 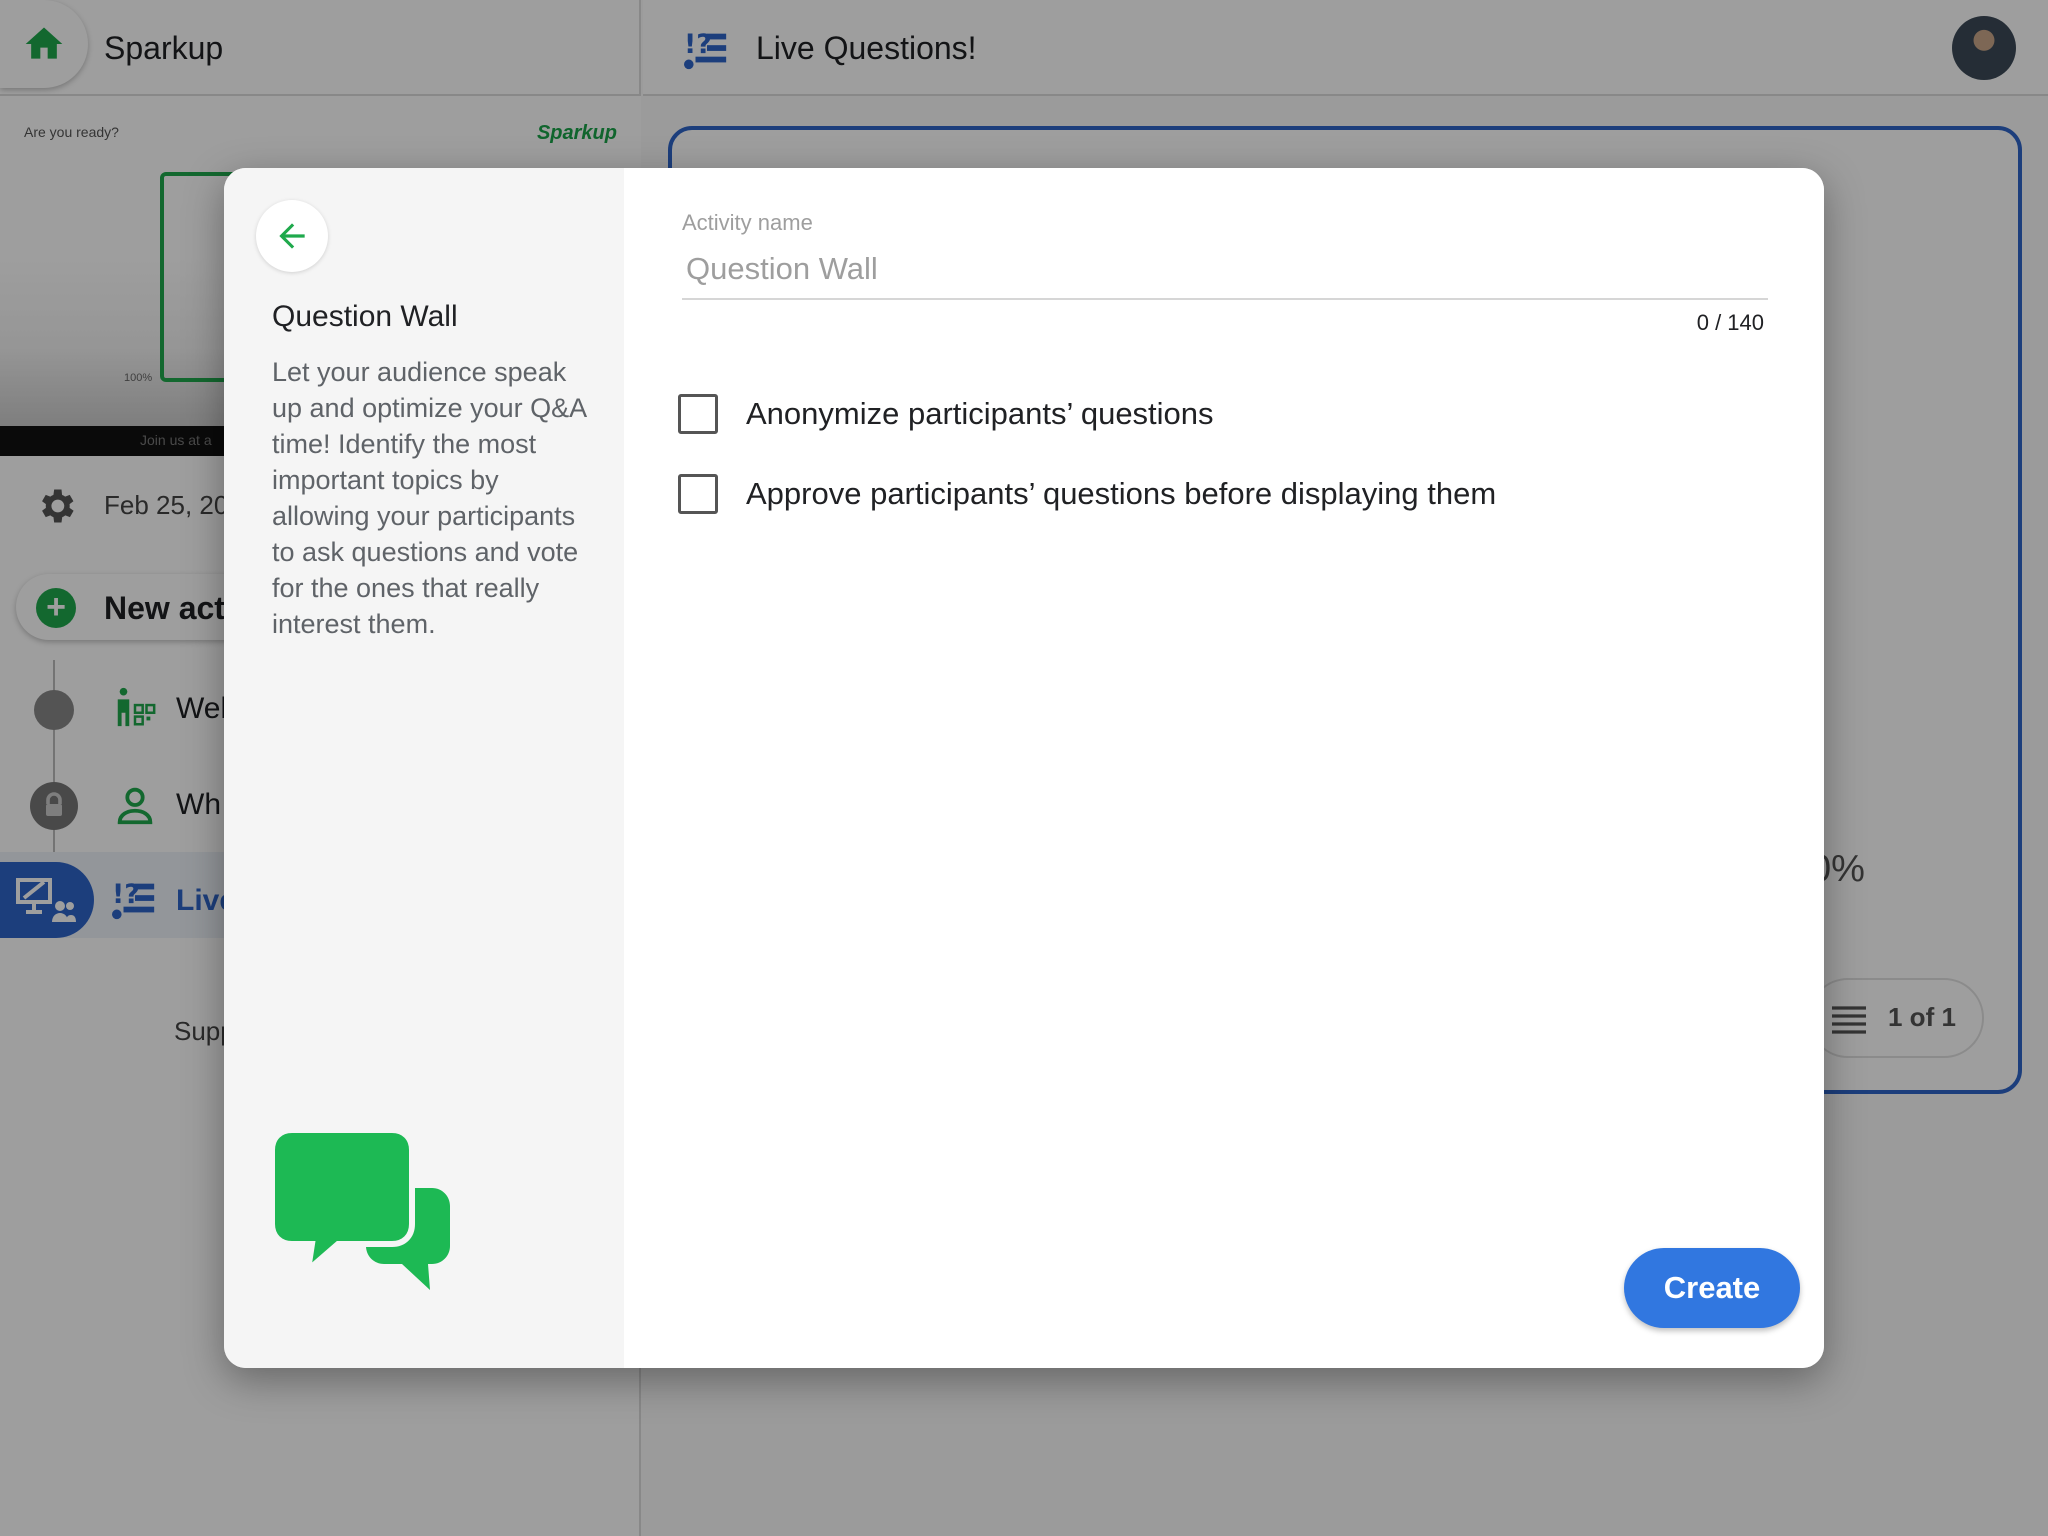 I want to click on activity-name-input, so click(x=1225, y=269).